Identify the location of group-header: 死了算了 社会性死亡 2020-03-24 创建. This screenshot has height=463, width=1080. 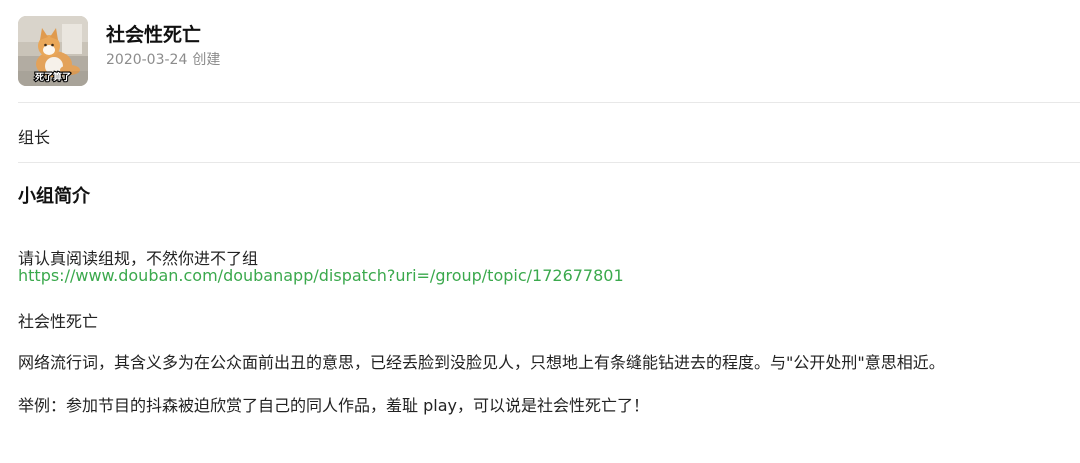
(548, 51).